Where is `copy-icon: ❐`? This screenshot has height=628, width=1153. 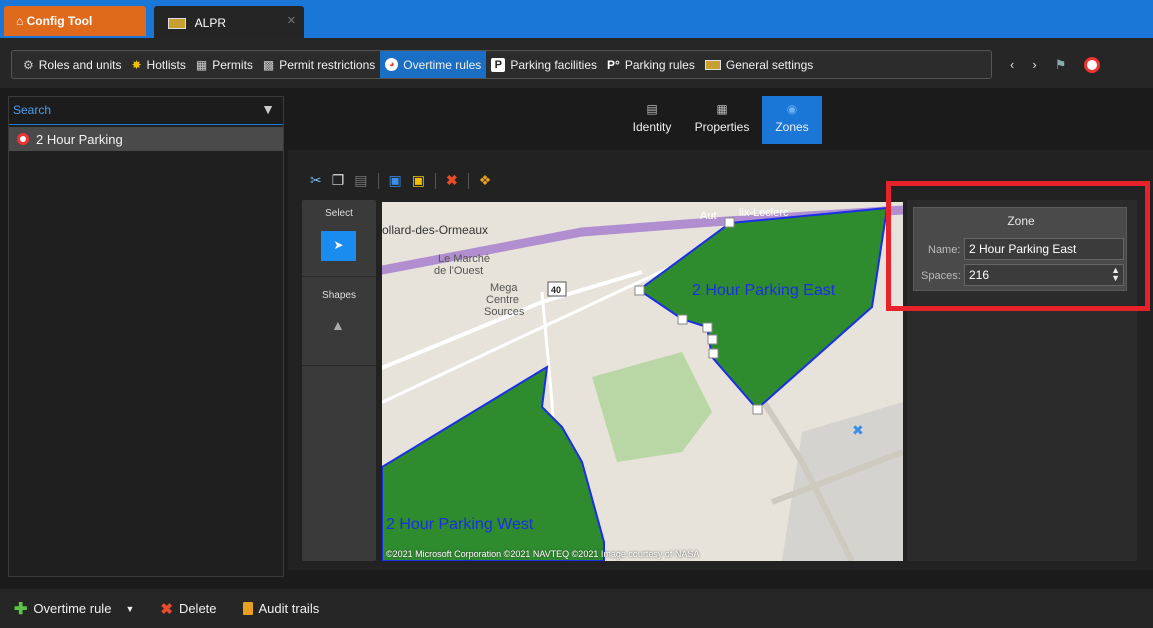 copy-icon: ❐ is located at coordinates (338, 180).